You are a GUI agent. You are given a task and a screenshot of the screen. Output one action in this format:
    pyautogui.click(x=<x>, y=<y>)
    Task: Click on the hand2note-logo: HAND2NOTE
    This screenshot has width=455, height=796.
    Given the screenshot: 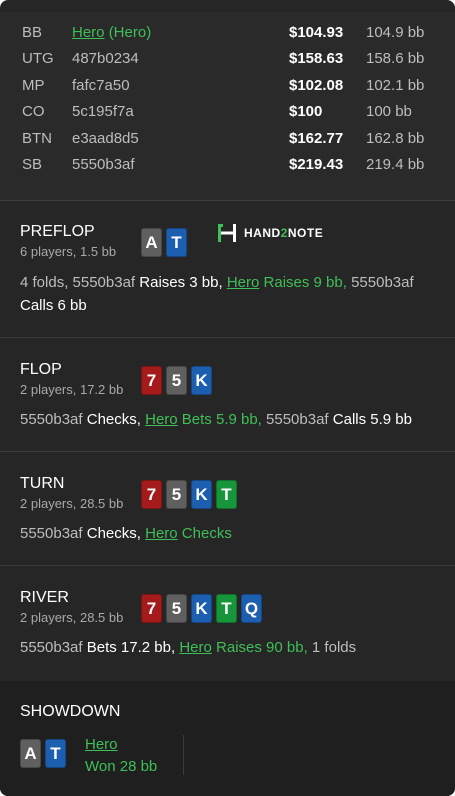 What is the action you would take?
    pyautogui.click(x=269, y=233)
    